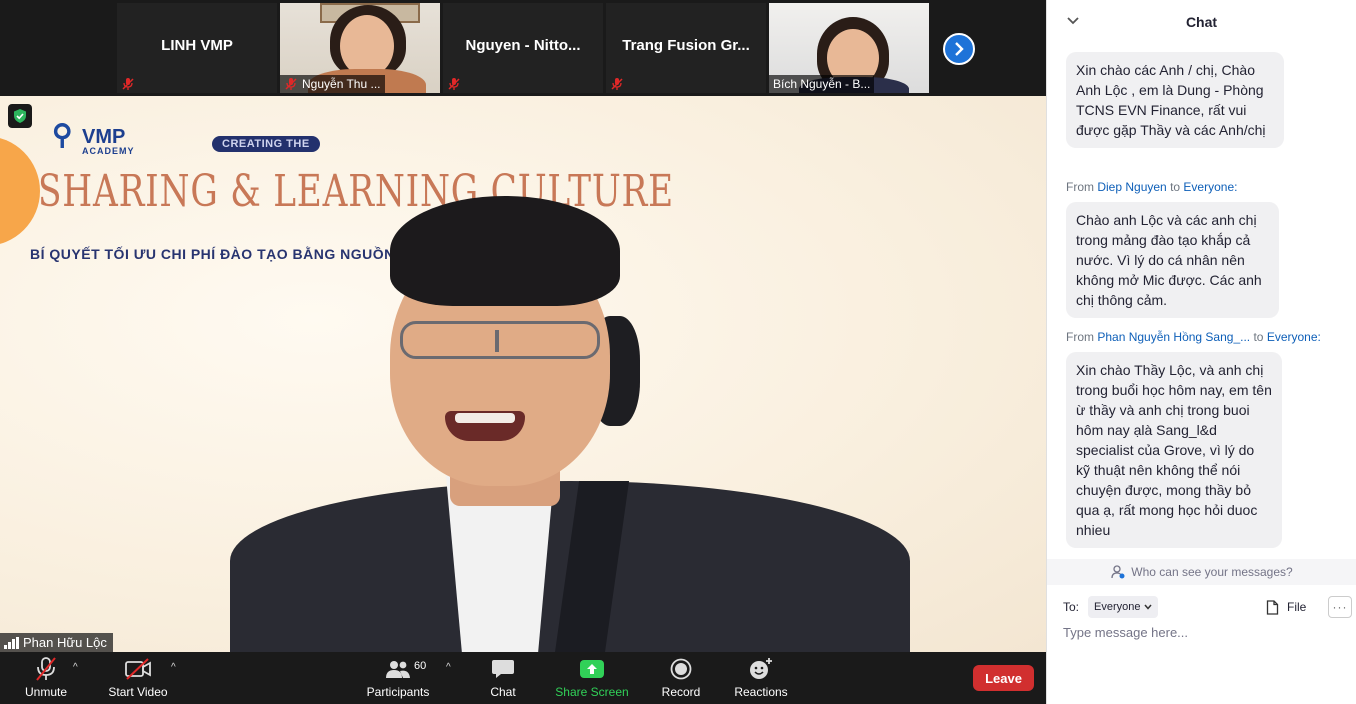 This screenshot has width=1356, height=704. Describe the element at coordinates (1071, 607) in the screenshot. I see `to-label: To:` at that location.